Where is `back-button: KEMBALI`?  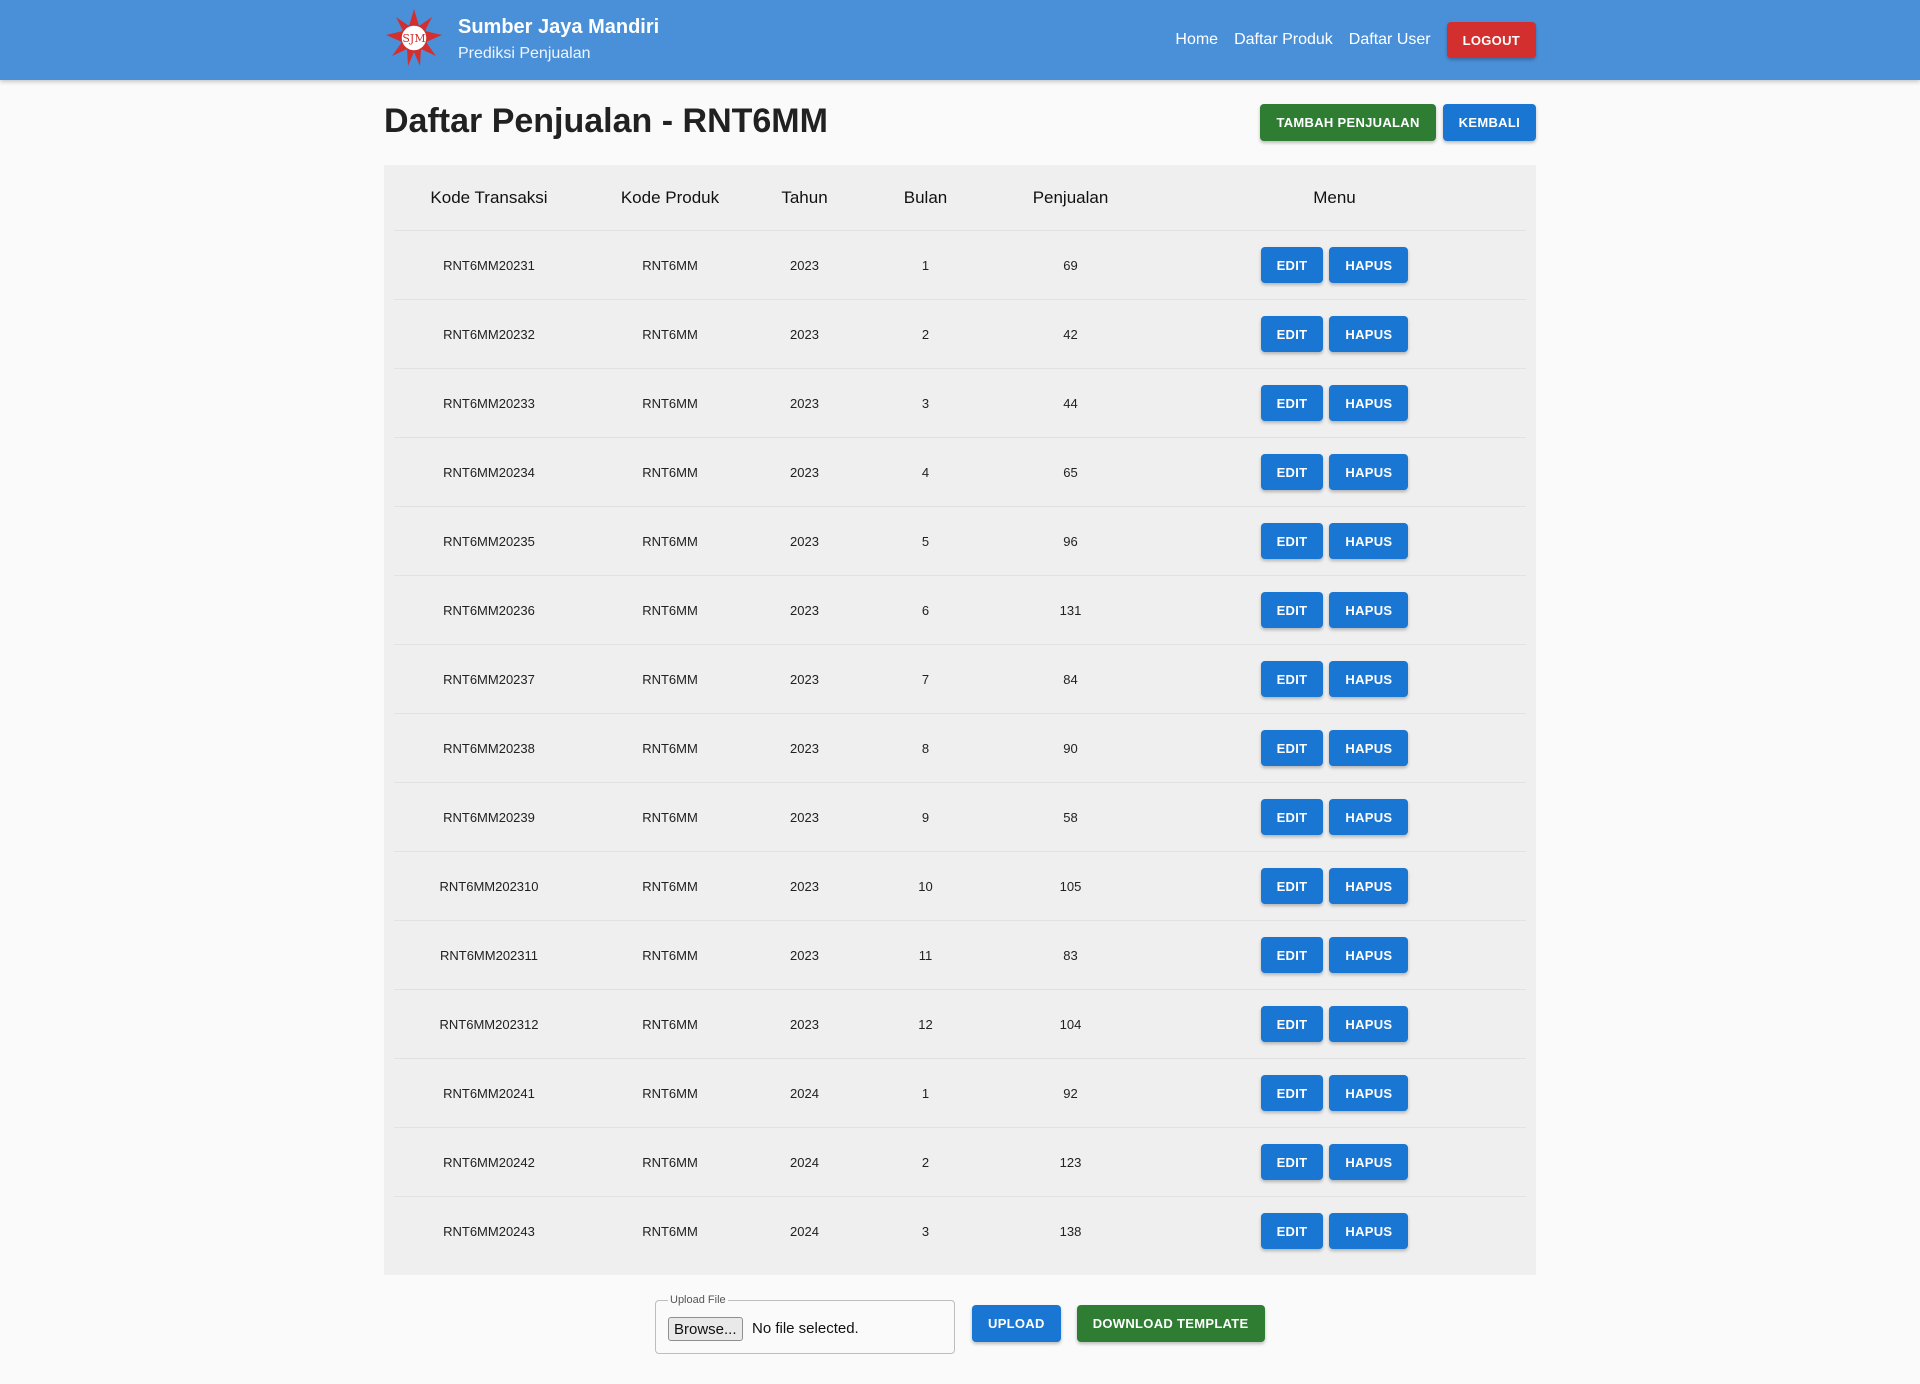 back-button: KEMBALI is located at coordinates (1489, 122).